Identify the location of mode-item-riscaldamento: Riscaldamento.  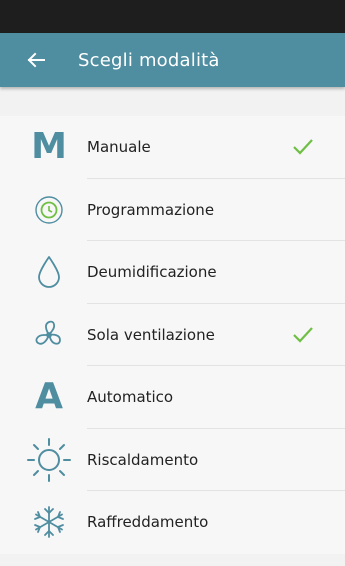
(172, 460).